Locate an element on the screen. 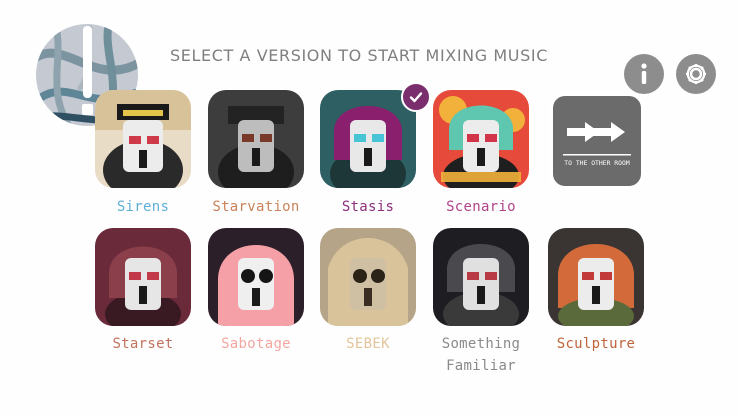 The height and width of the screenshot is (415, 739). info-icon is located at coordinates (644, 73).